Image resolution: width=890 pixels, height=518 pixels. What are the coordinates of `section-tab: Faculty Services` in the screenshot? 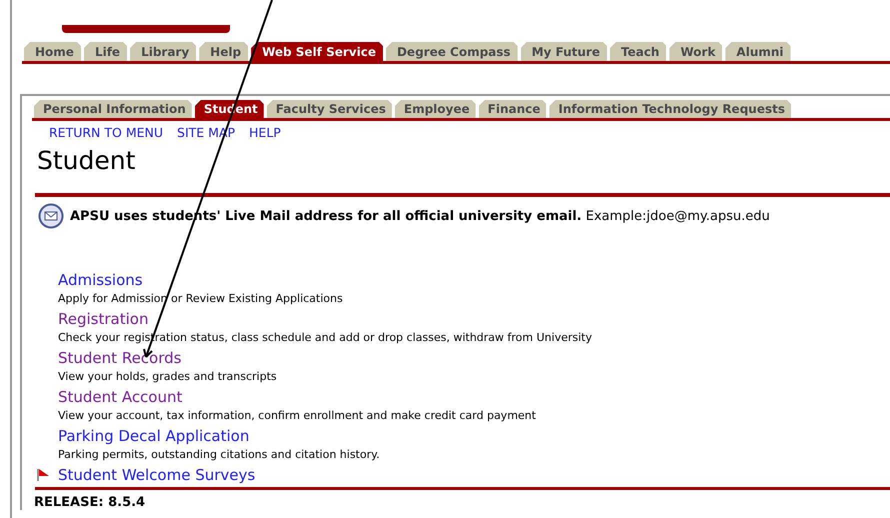 It's located at (329, 109).